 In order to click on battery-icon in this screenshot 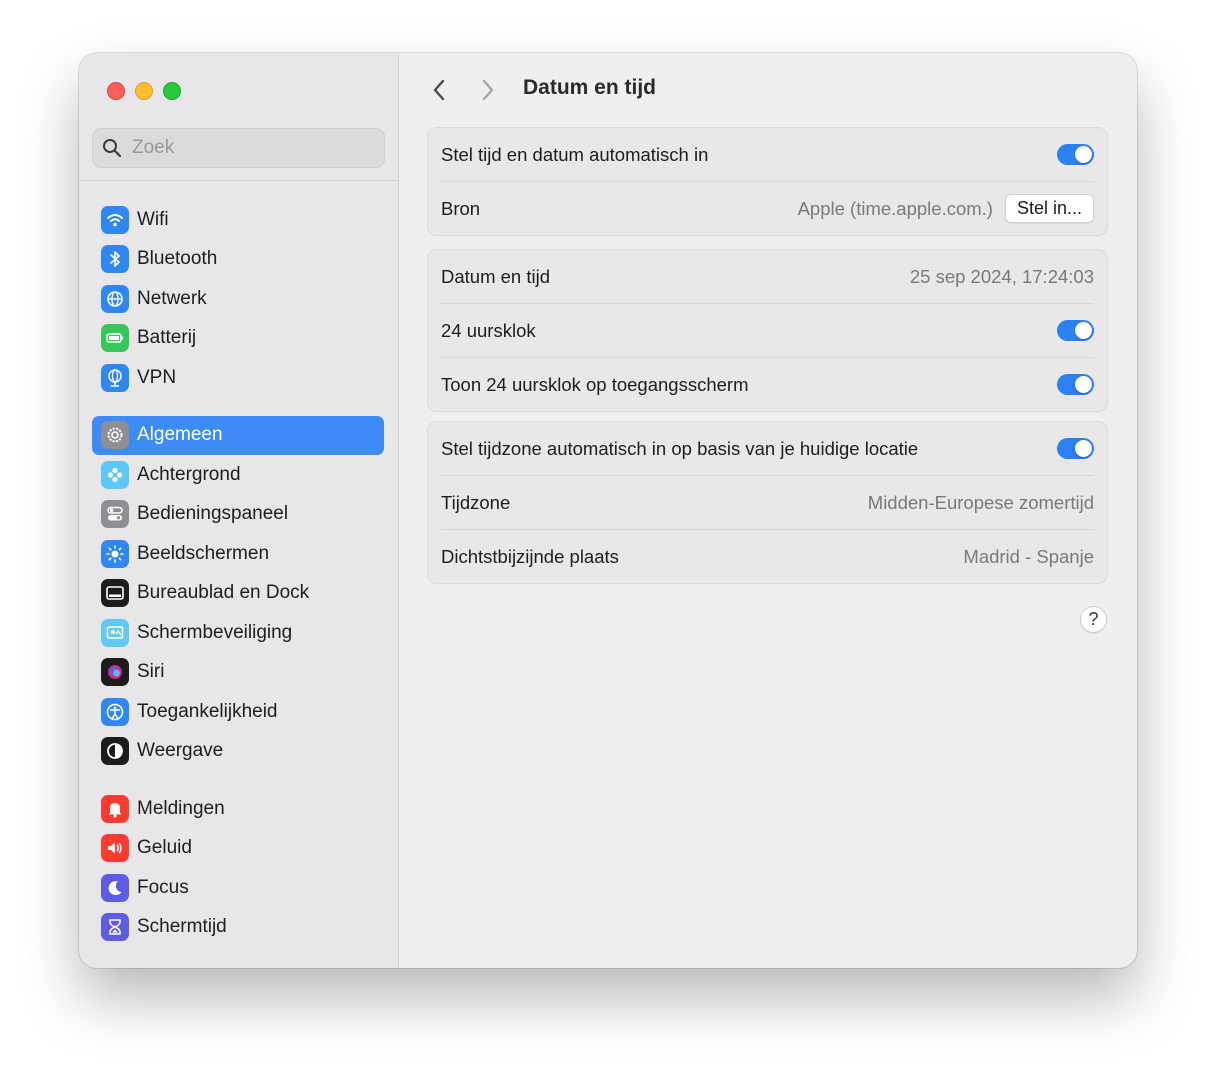, I will do `click(115, 338)`.